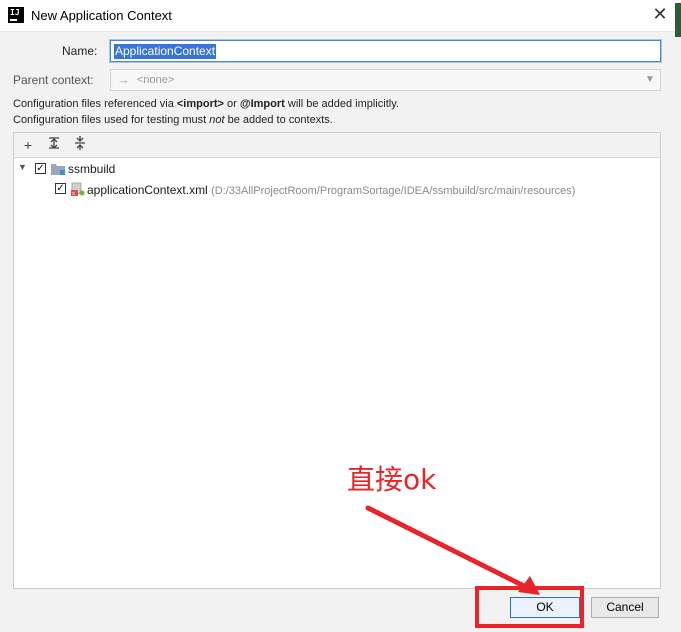 This screenshot has width=681, height=632. I want to click on cancel-button: Cancel, so click(625, 607).